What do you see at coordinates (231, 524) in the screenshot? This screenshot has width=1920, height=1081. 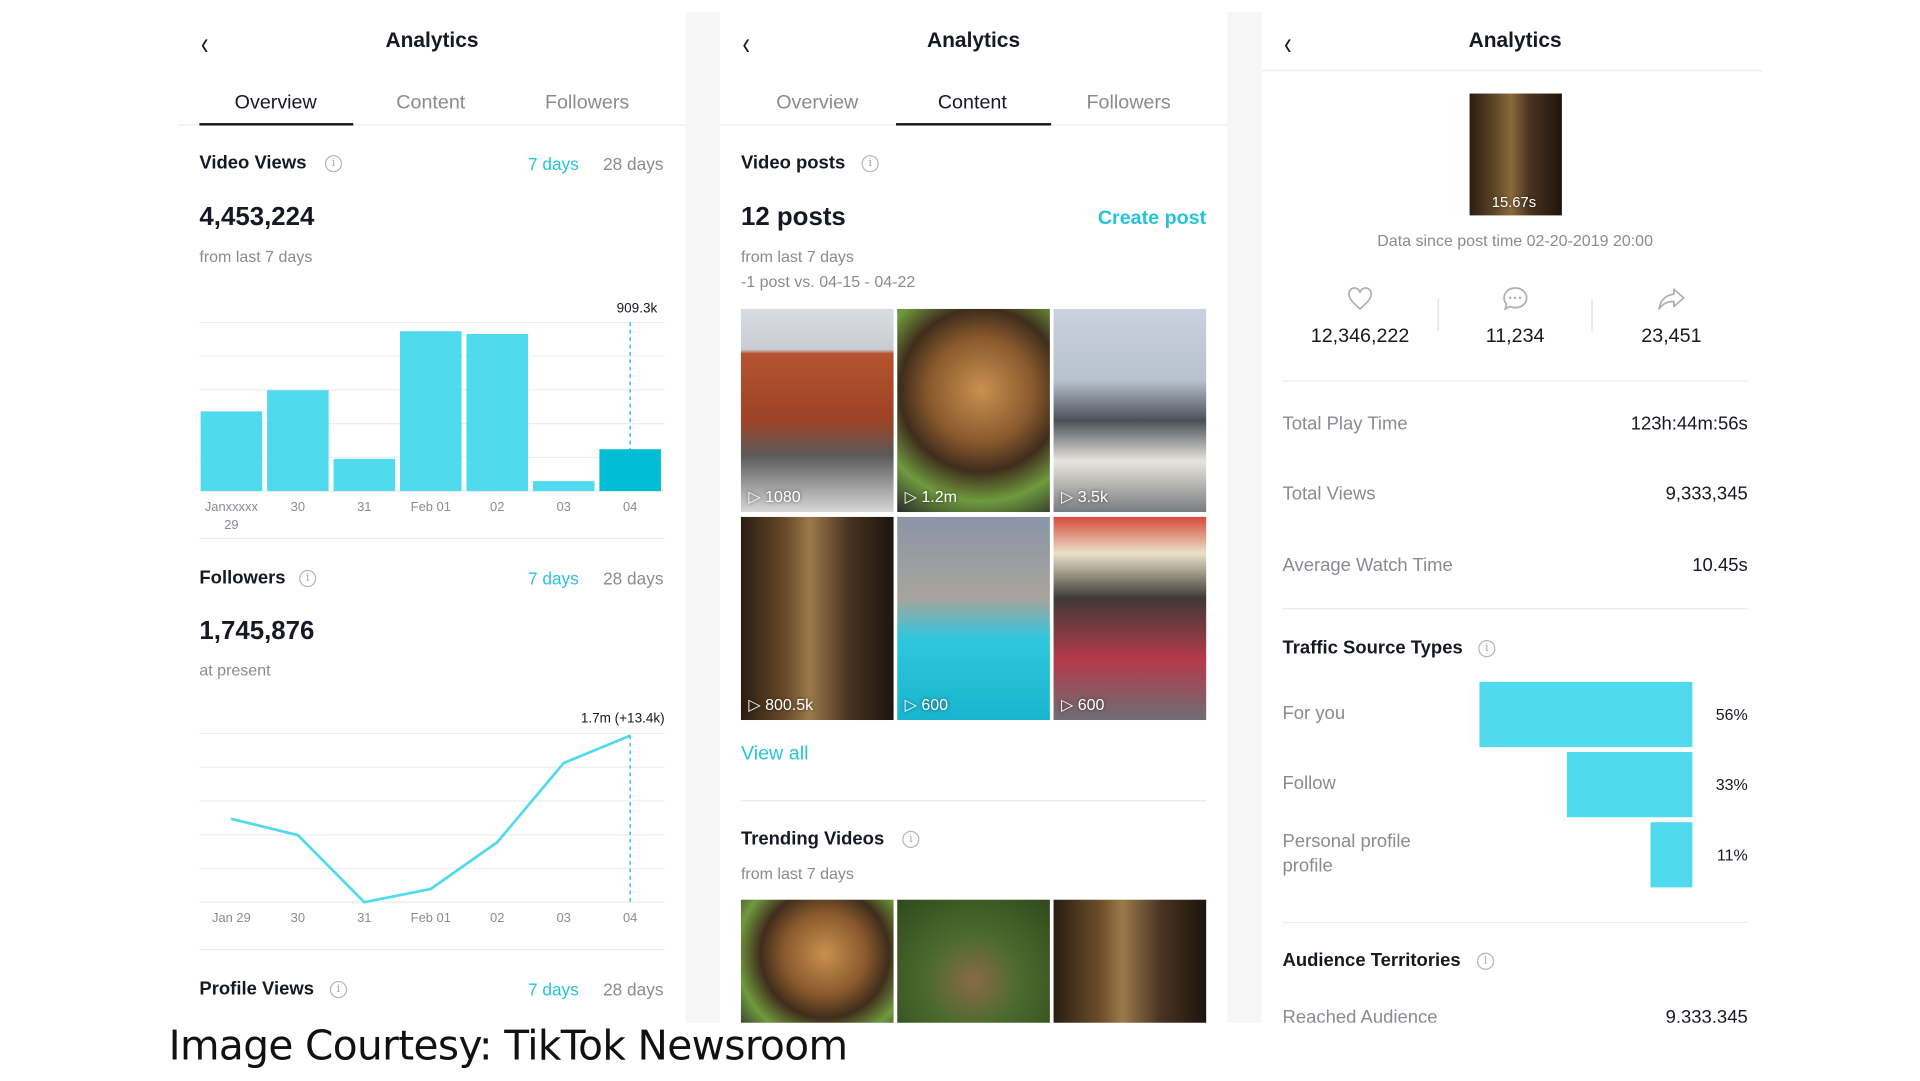 I see `x-tick-label: 29` at bounding box center [231, 524].